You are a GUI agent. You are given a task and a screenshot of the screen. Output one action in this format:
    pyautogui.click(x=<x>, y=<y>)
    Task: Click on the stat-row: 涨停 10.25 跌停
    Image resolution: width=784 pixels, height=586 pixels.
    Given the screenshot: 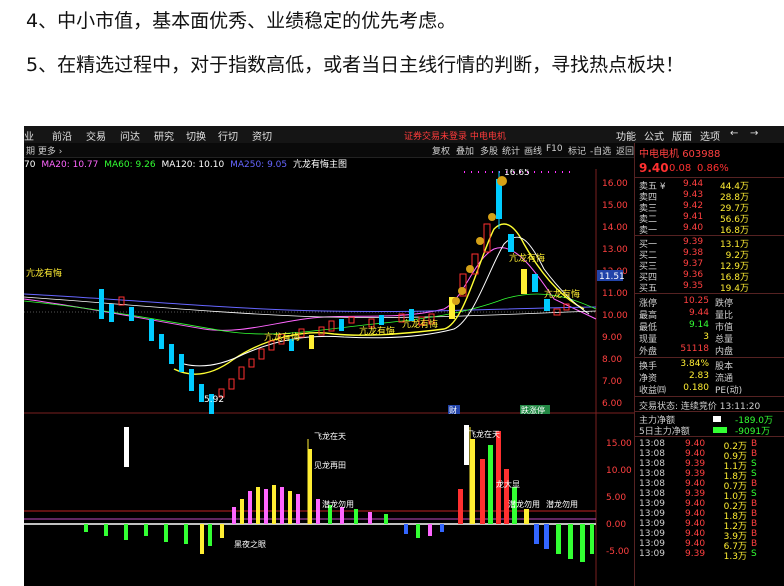 What is the action you would take?
    pyautogui.click(x=686, y=302)
    